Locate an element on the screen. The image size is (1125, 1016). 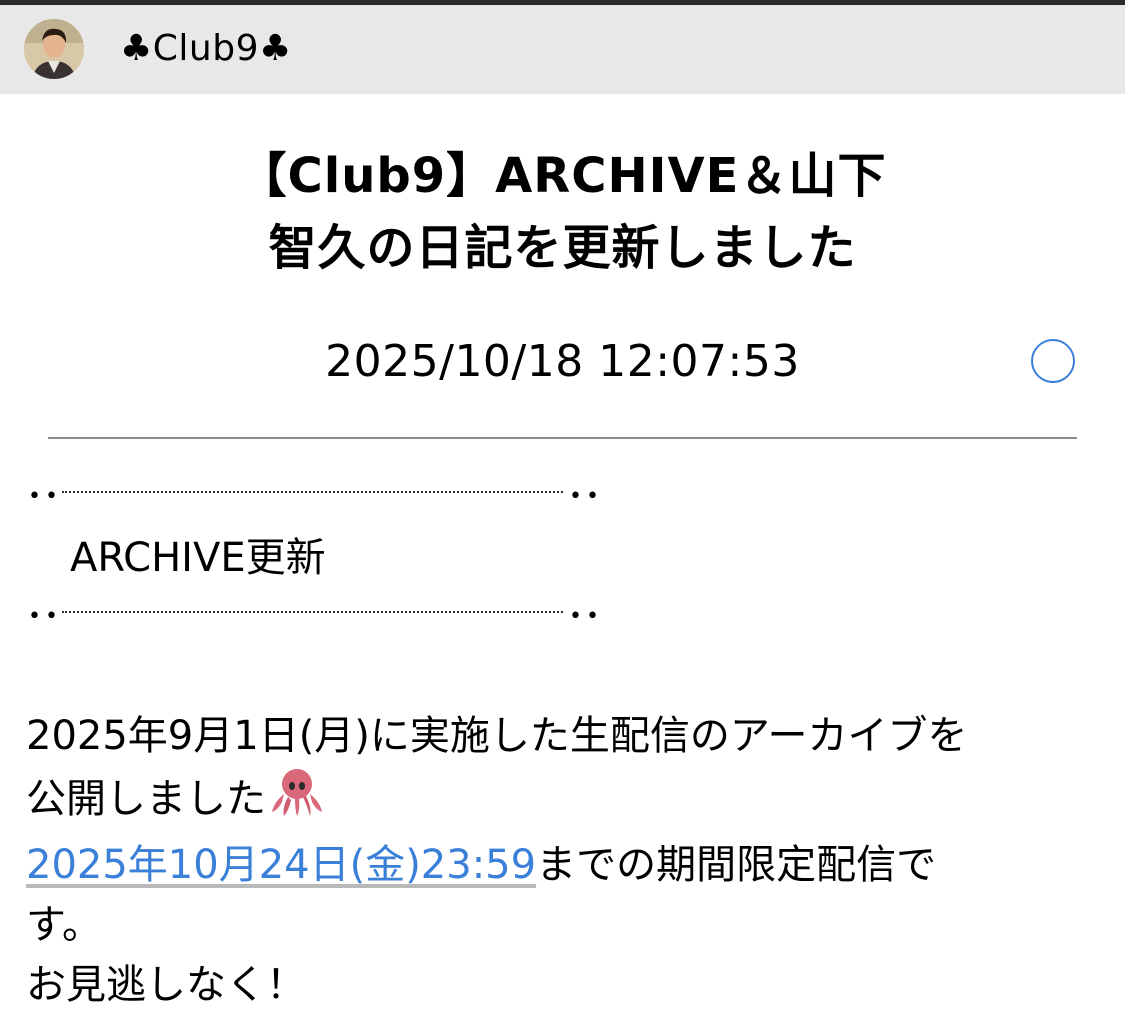
body-line: 公開しました is located at coordinates (563, 800).